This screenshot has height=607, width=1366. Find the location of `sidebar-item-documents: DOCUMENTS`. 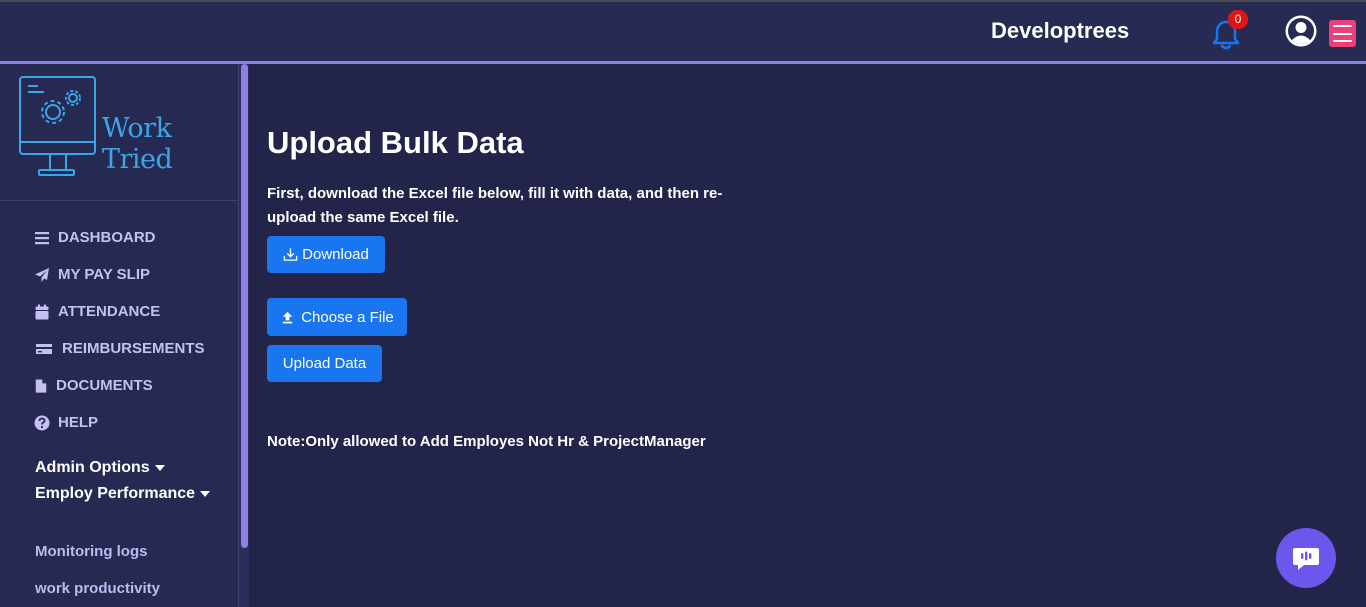

sidebar-item-documents: DOCUMENTS is located at coordinates (93, 385).